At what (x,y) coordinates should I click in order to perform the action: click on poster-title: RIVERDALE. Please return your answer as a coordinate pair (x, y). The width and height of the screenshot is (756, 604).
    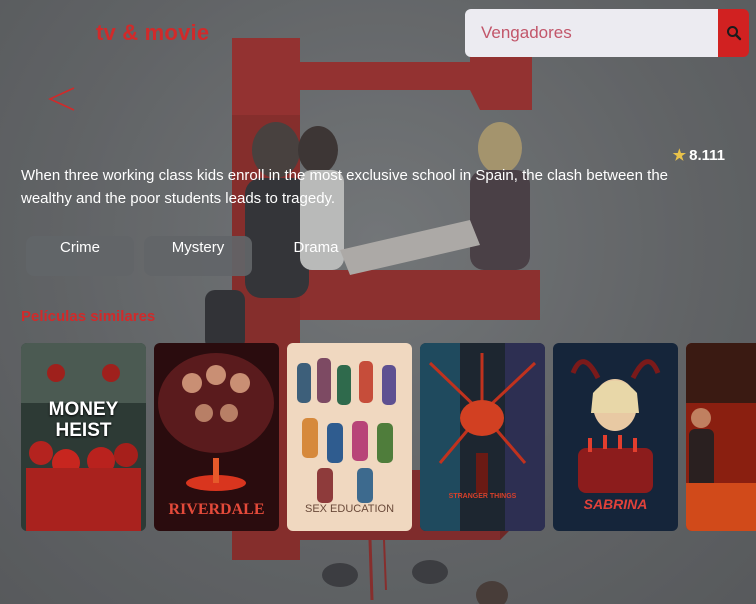
    Looking at the image, I should click on (216, 509).